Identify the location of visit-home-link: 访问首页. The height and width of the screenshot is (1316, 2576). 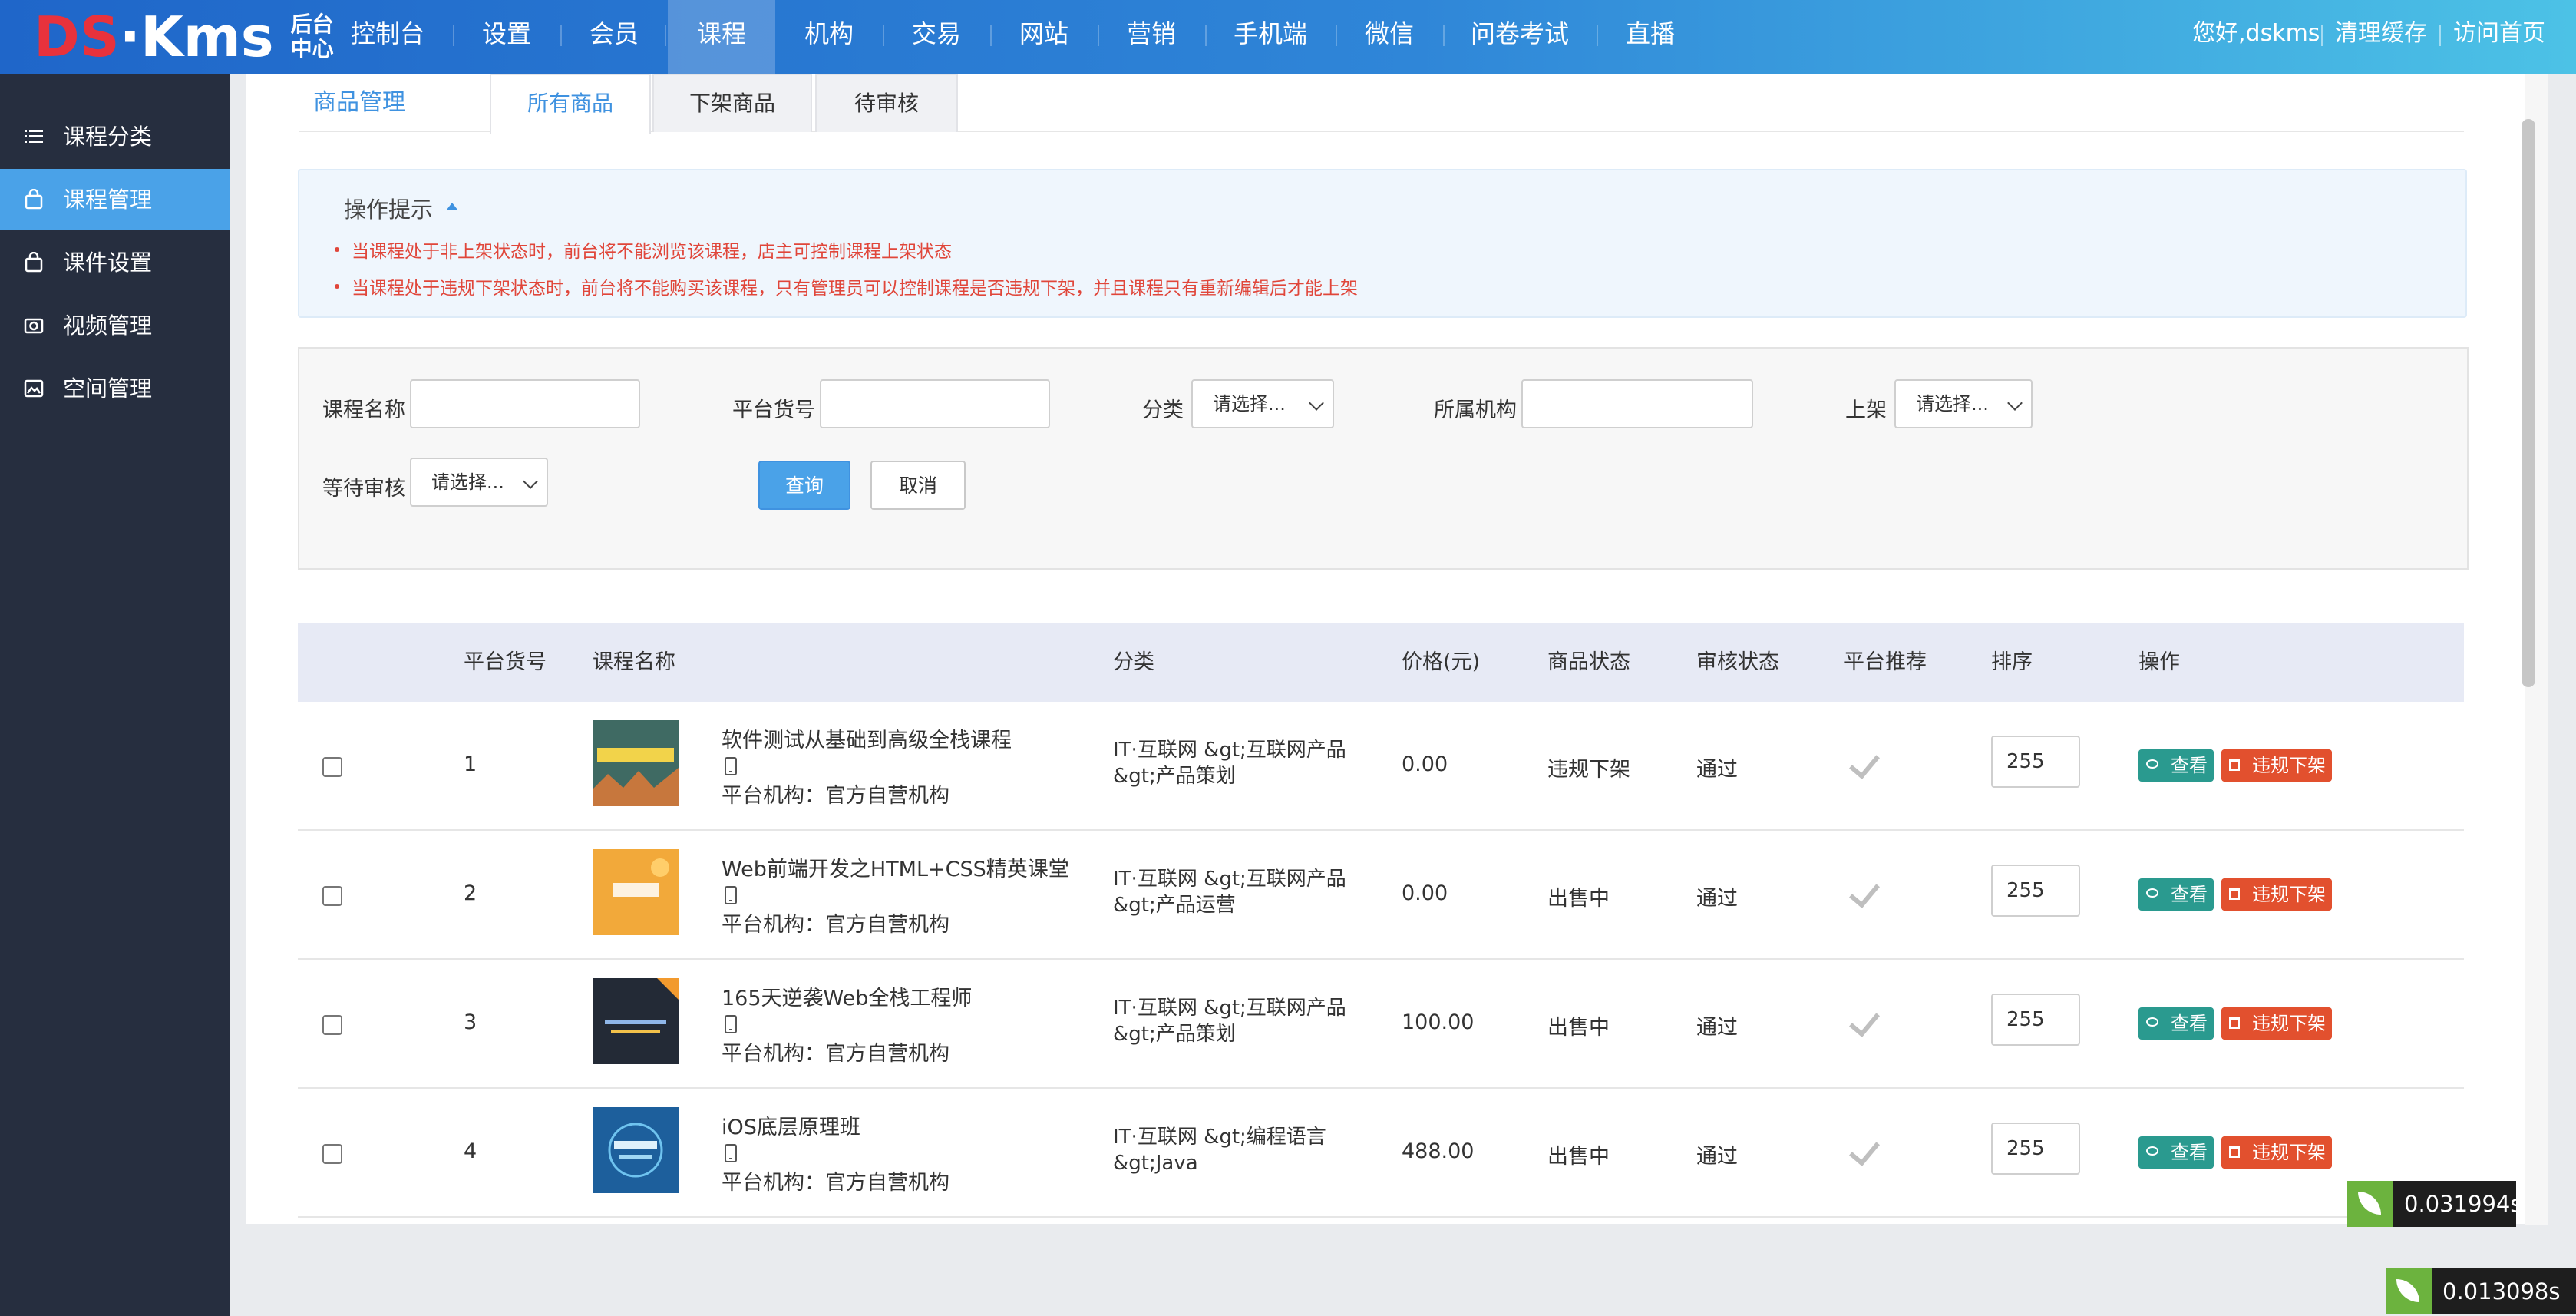
(2499, 37).